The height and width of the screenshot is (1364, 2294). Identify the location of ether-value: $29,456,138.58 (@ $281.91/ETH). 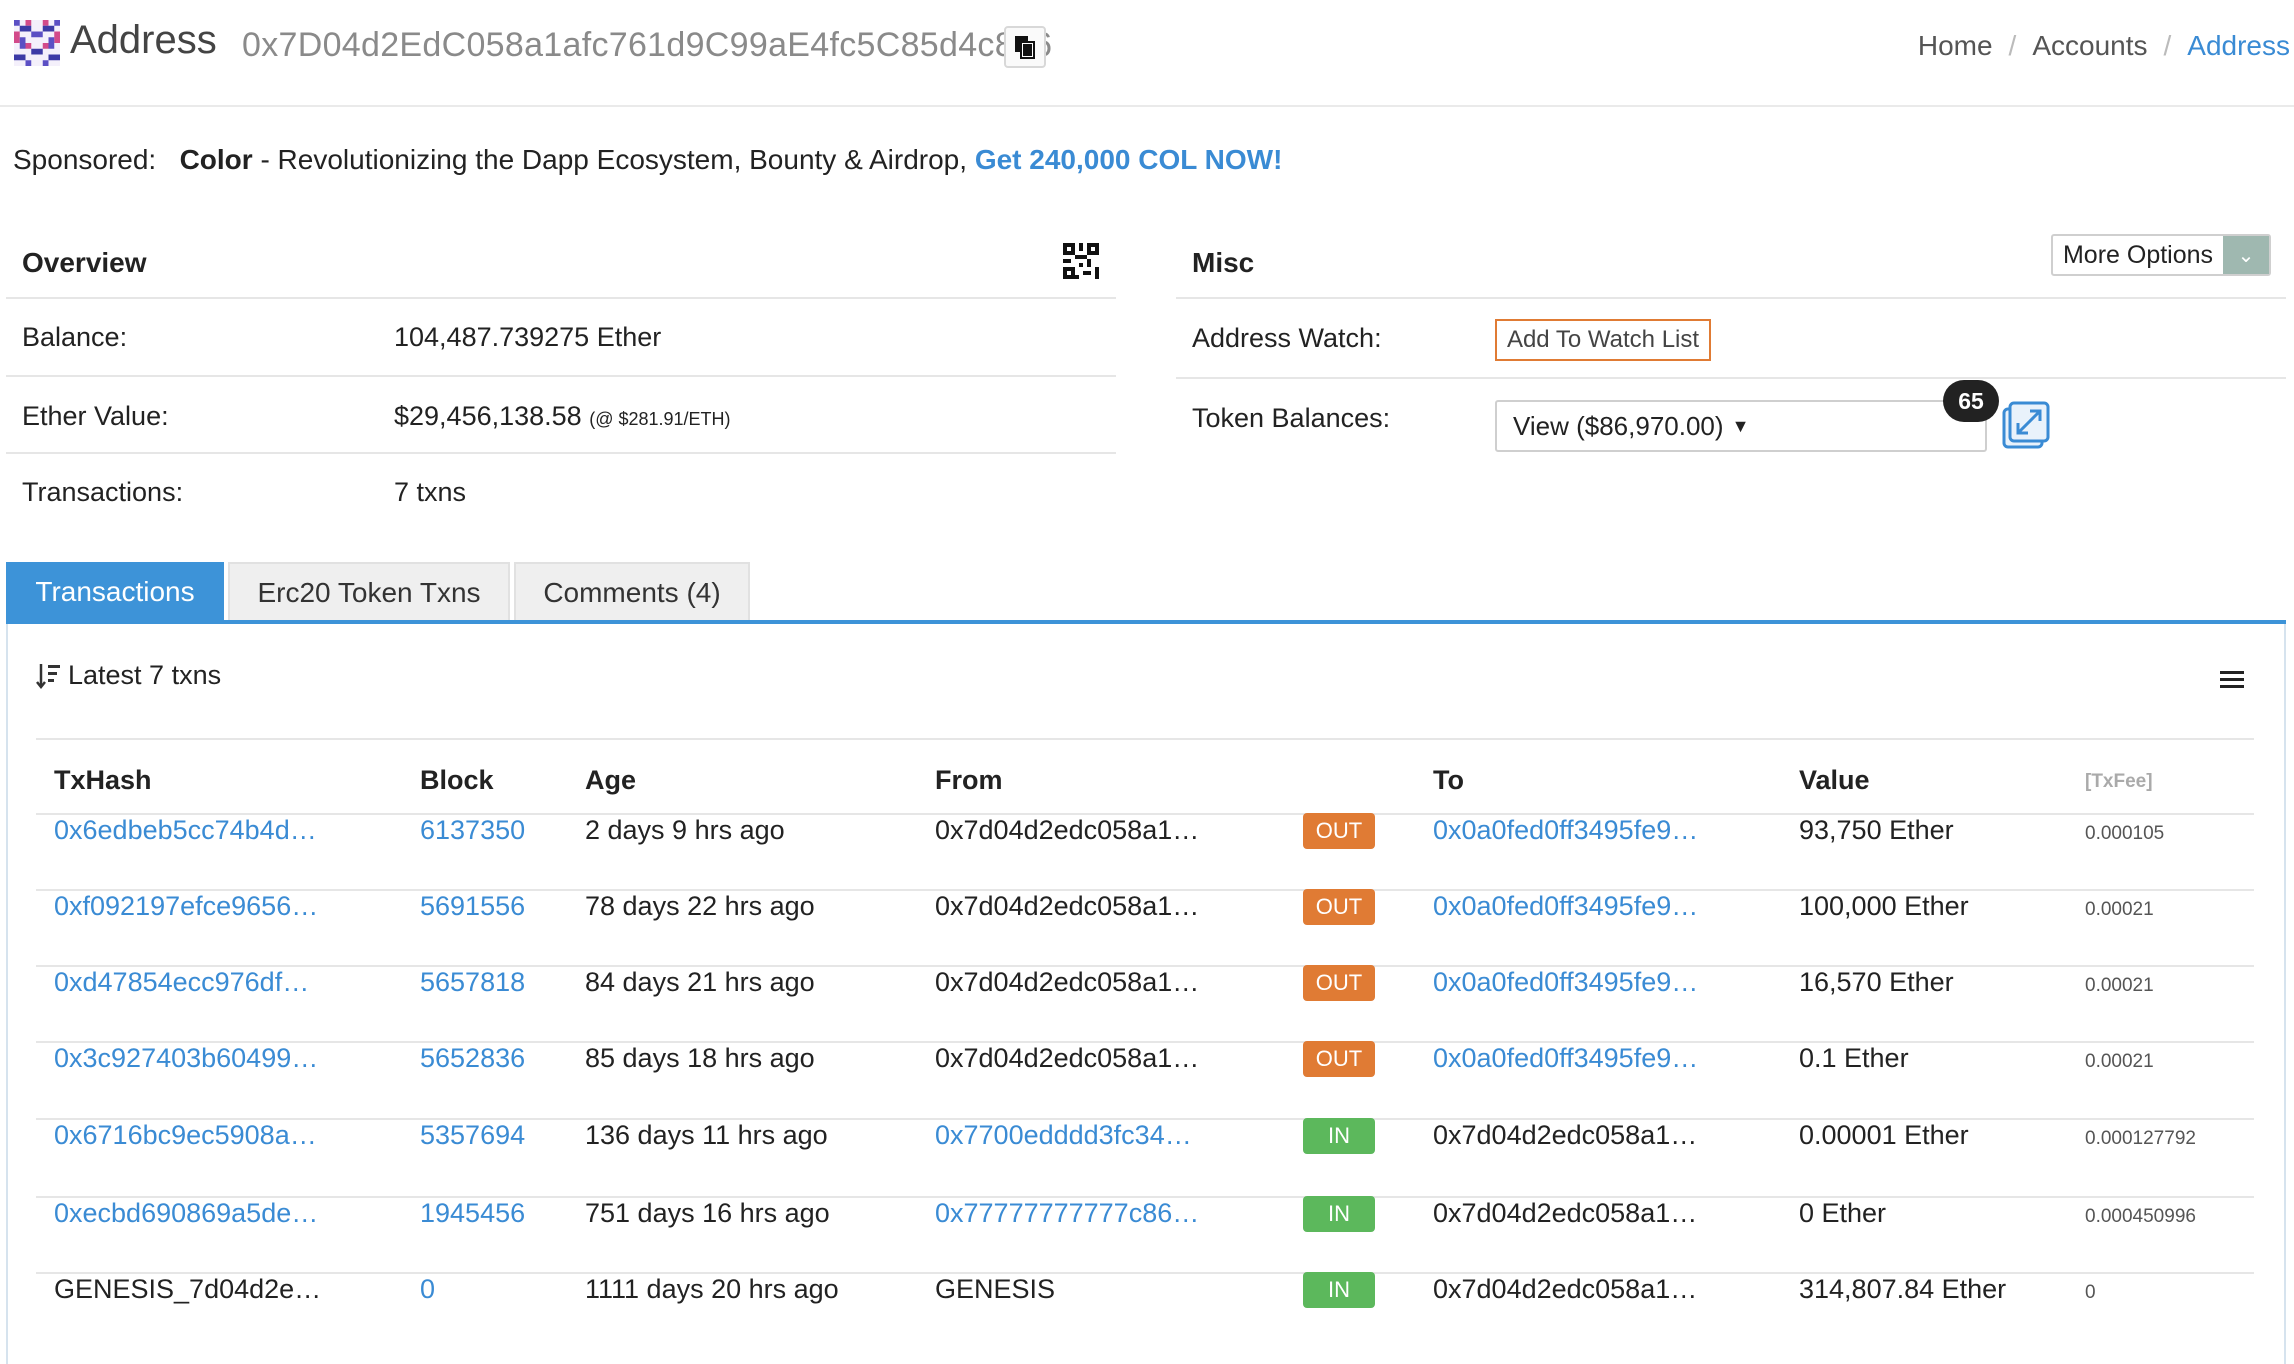
(562, 416).